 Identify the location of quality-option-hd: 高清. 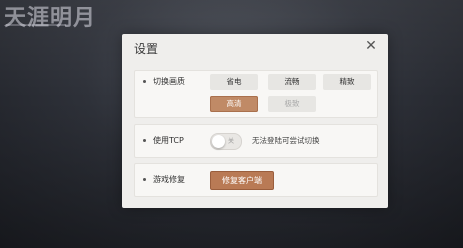
(234, 104).